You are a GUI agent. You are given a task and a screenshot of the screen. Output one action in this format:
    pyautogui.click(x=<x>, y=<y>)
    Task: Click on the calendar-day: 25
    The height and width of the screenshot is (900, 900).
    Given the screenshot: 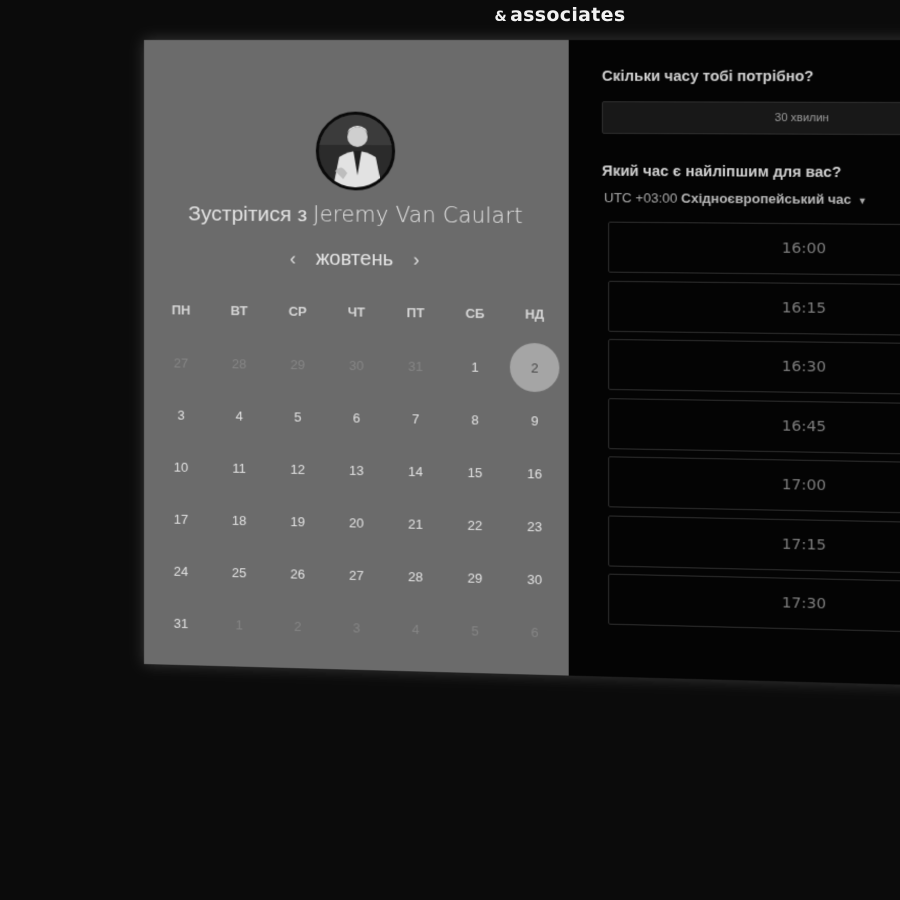 What is the action you would take?
    pyautogui.click(x=239, y=572)
    